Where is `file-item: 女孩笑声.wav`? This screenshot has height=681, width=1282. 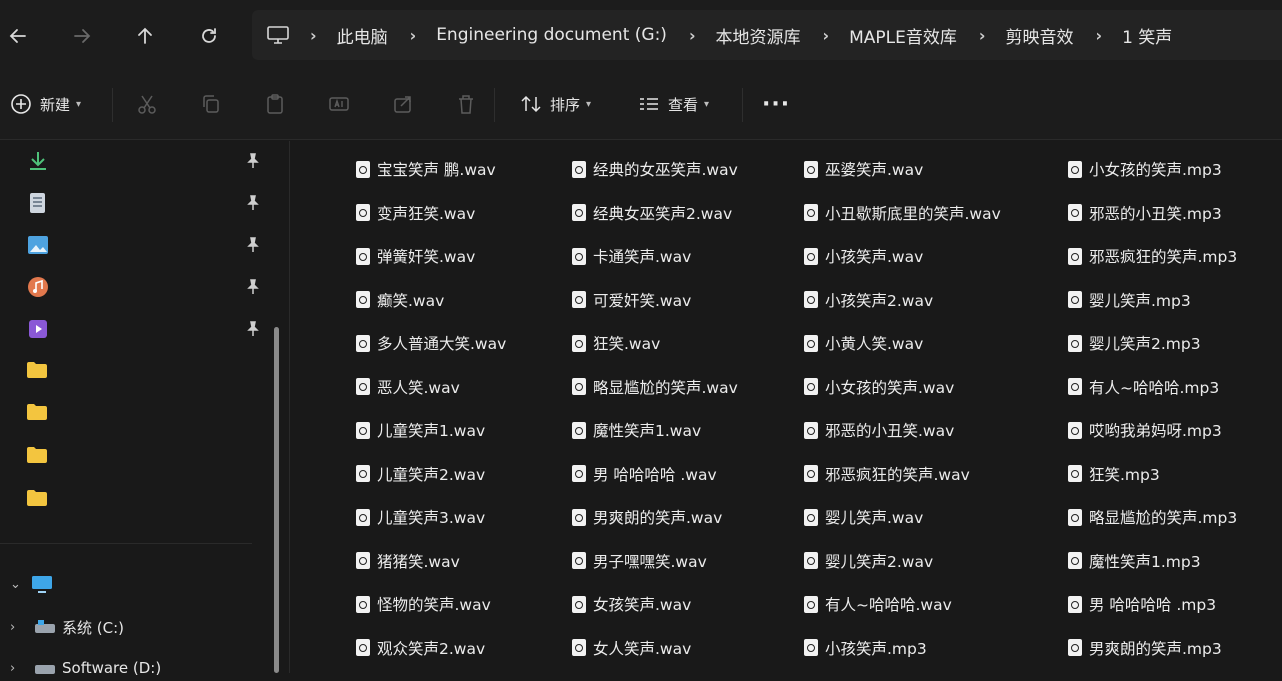
file-item: 女孩笑声.wav is located at coordinates (631, 604).